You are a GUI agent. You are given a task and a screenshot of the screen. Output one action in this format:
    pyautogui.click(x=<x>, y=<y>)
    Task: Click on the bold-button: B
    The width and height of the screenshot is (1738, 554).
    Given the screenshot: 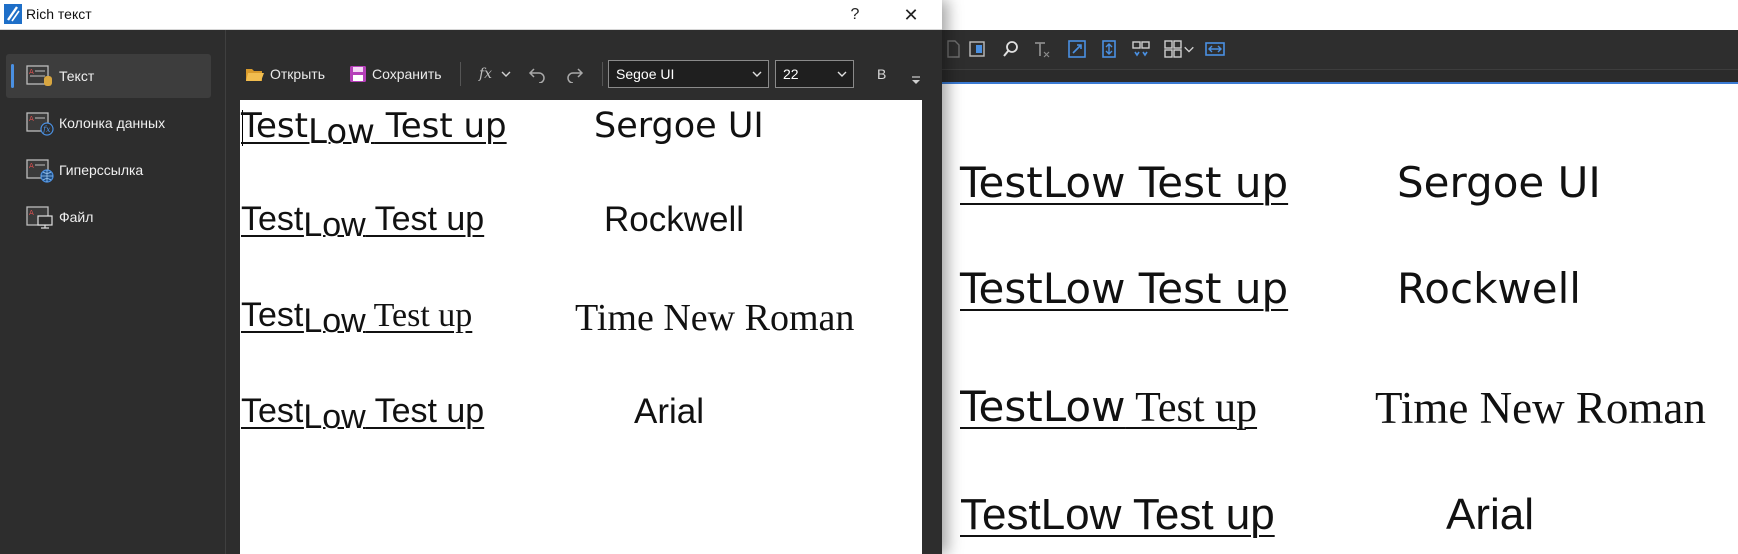 What is the action you would take?
    pyautogui.click(x=881, y=74)
    